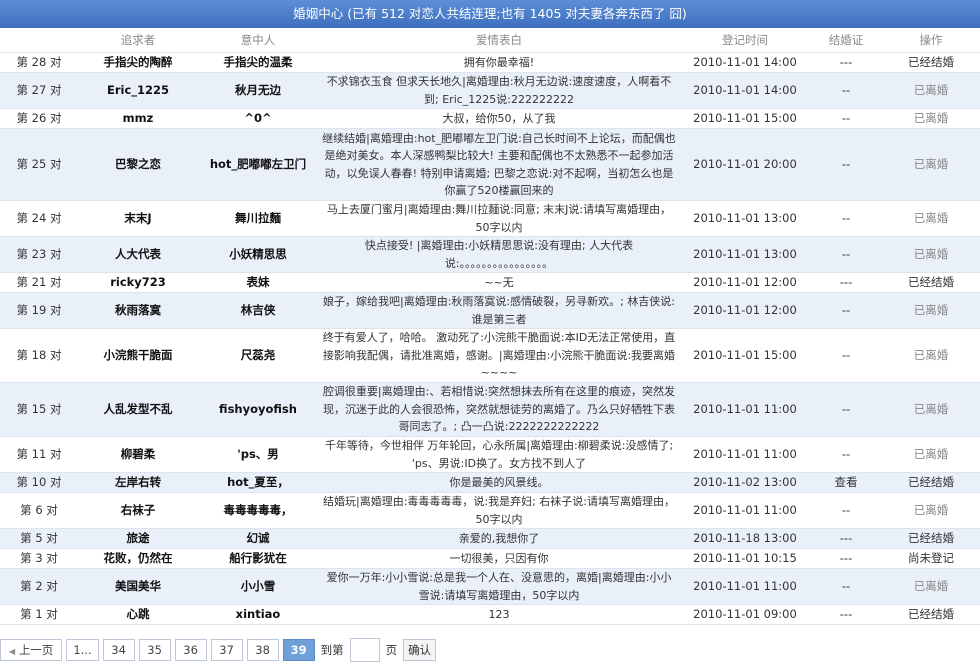 The image size is (980, 664). I want to click on beloved-name: 林吉侠, so click(258, 310).